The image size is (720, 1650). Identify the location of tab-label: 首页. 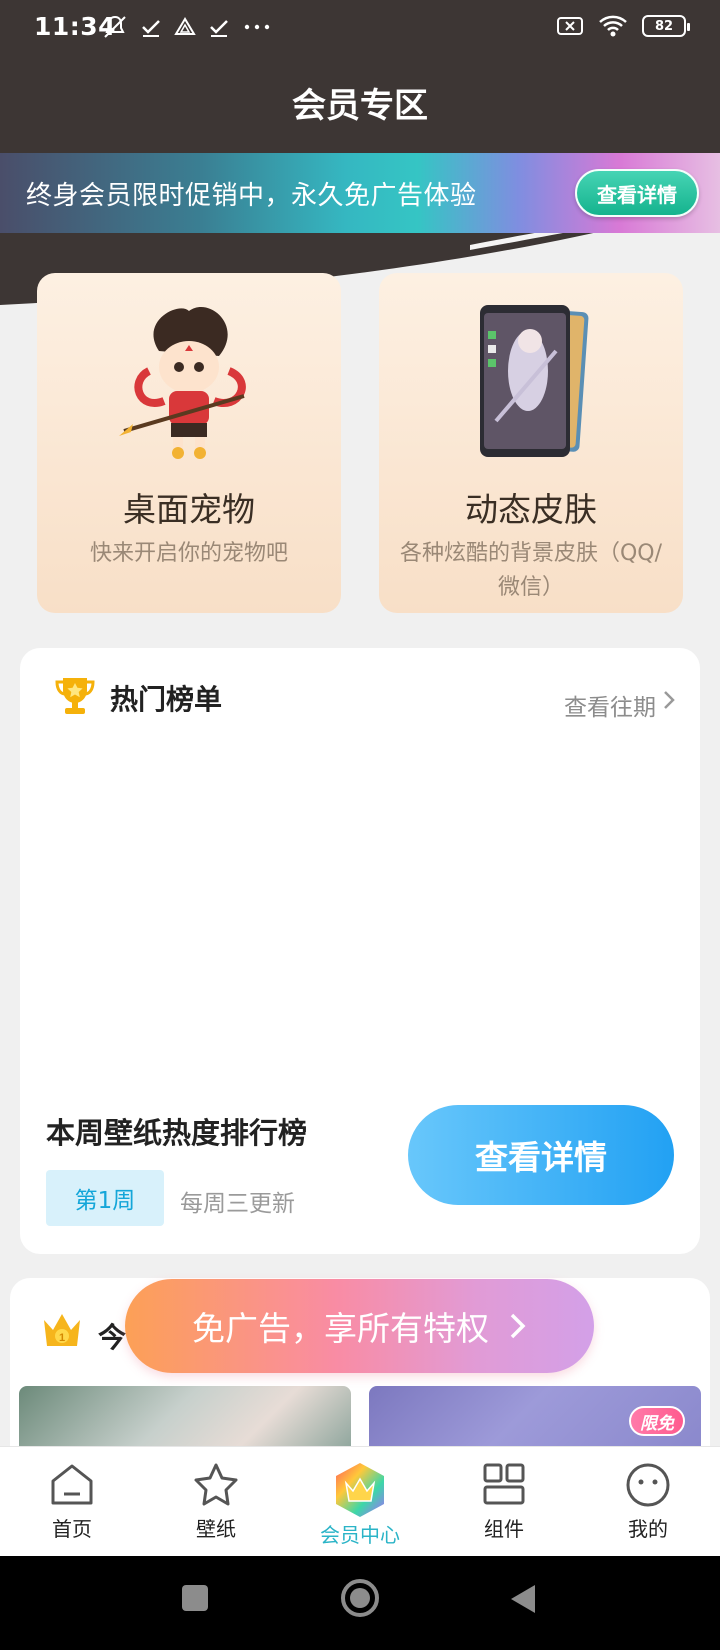
(72, 1529).